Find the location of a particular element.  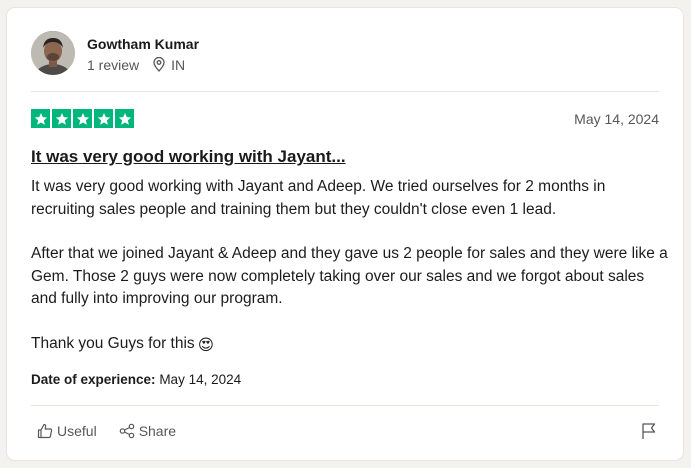

experience-date: May 14, 2024 is located at coordinates (200, 379).